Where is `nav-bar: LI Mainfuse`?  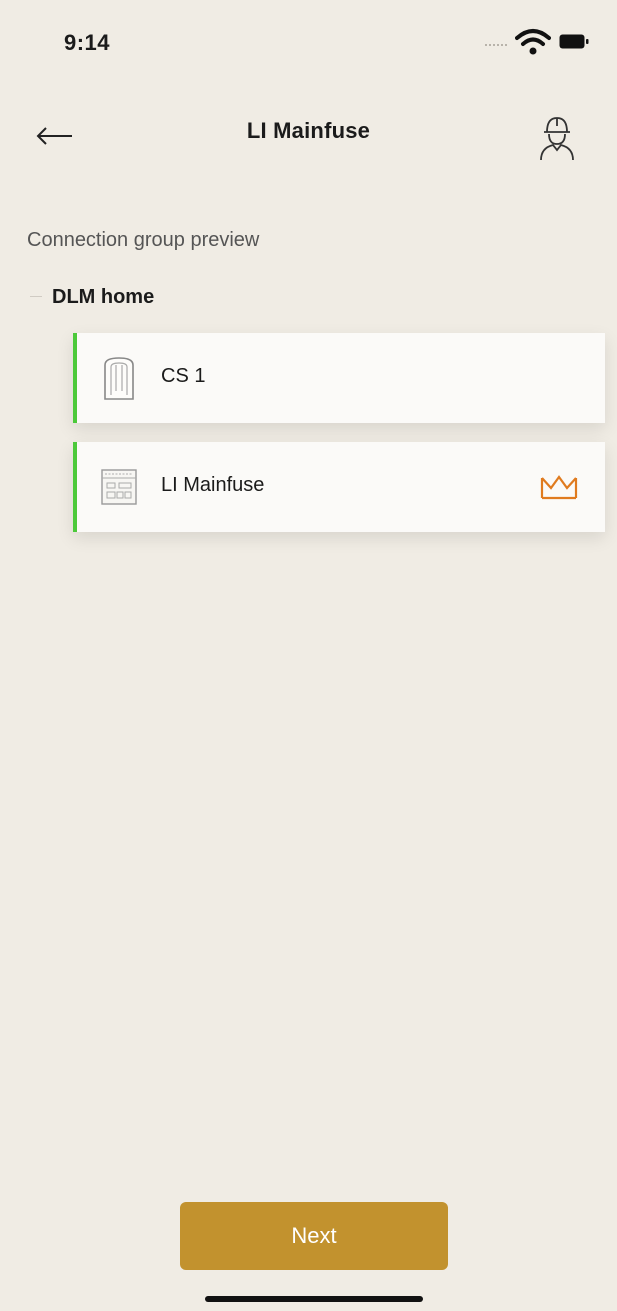
nav-bar: LI Mainfuse is located at coordinates (308, 135).